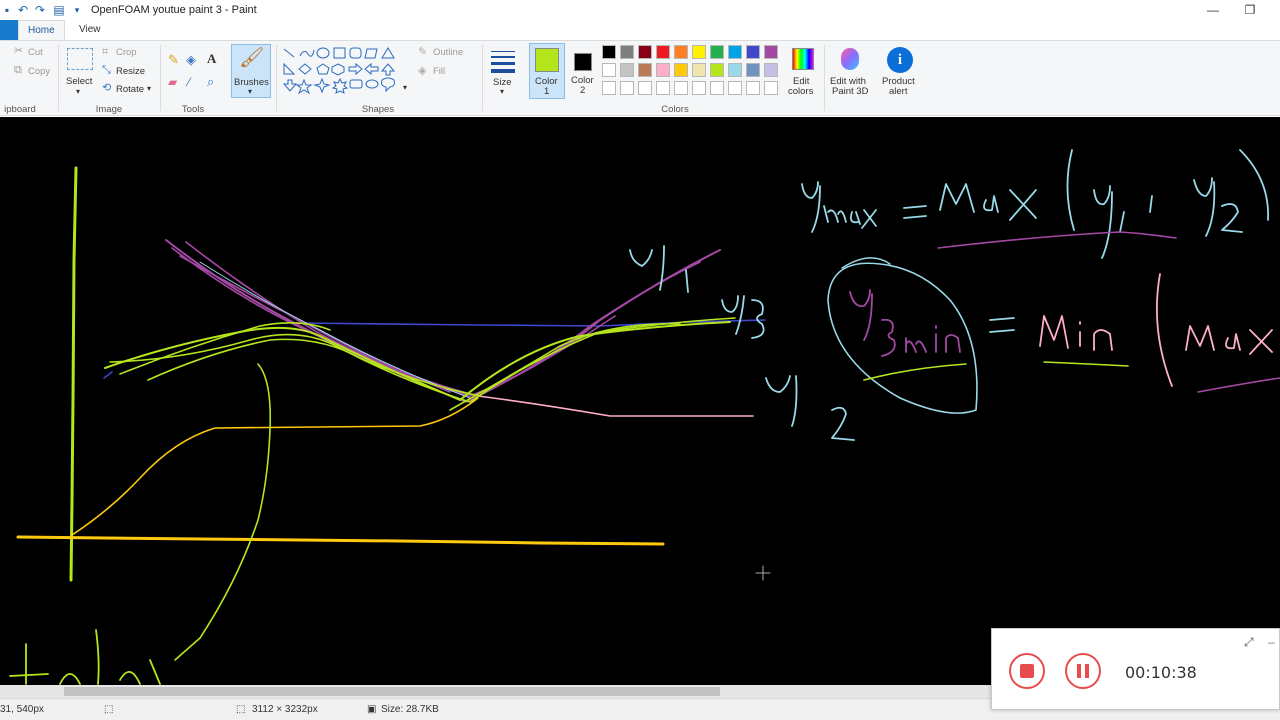 This screenshot has width=1280, height=720. I want to click on minimize-button: —, so click(1213, 10).